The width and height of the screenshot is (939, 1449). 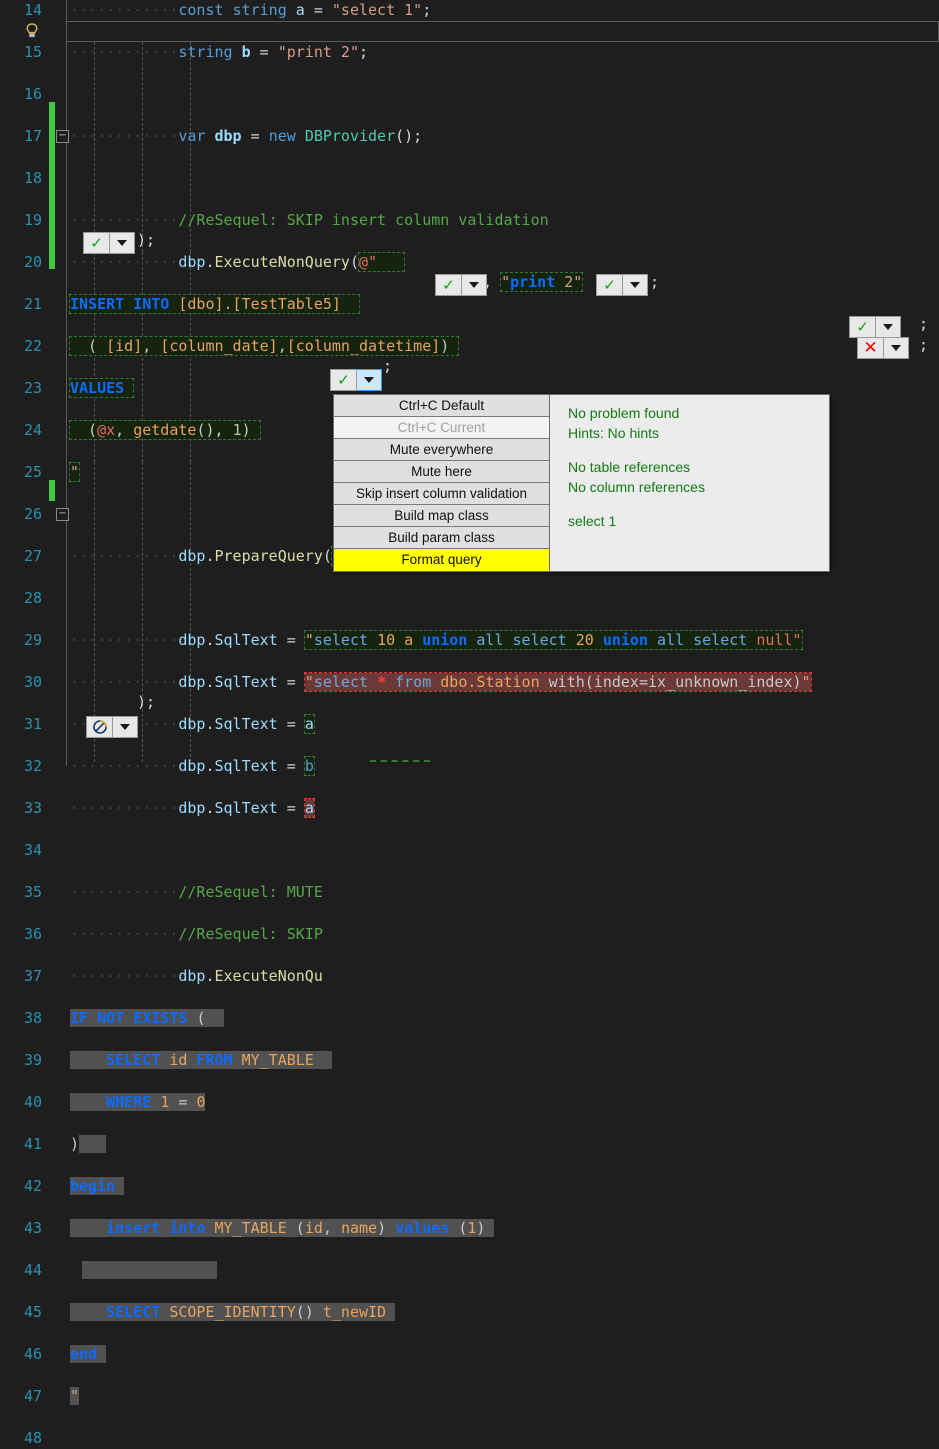 I want to click on menu-item-skip-insert-column-validation: Skip insert column validation, so click(x=441, y=494).